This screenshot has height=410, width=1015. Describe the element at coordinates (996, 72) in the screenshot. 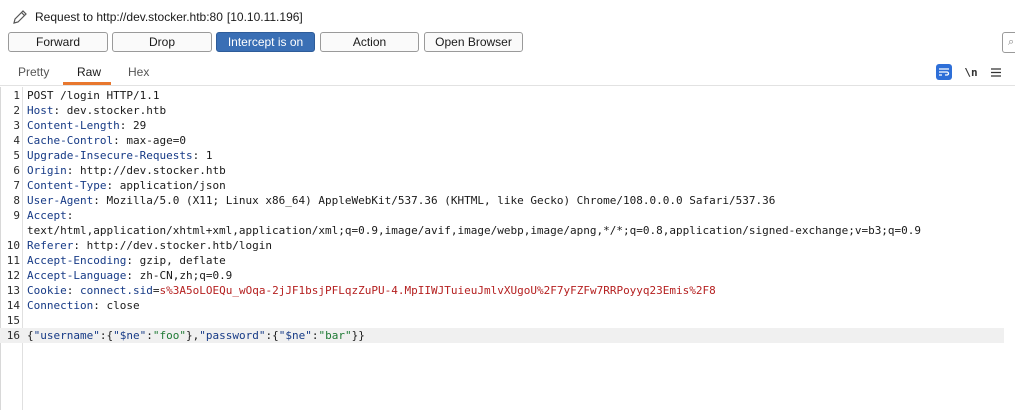

I see `hamburger-menu-icon` at that location.